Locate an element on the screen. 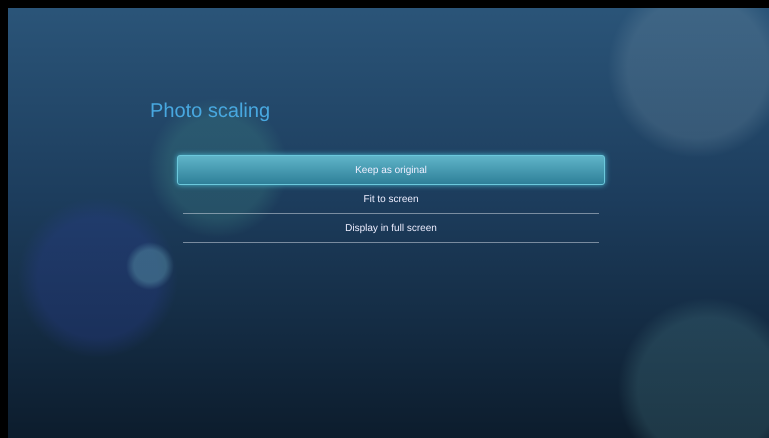 The width and height of the screenshot is (769, 438). menu-option: Display in full screen is located at coordinates (391, 228).